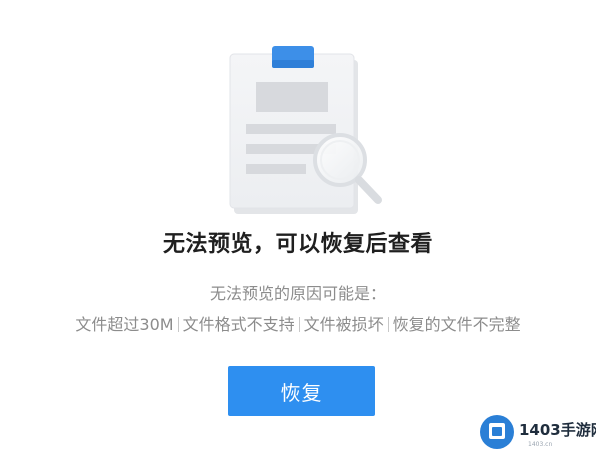 The width and height of the screenshot is (596, 471). I want to click on reason-list: 文件超过30M 文件格式不支持 文件被损坏 恢复的文件不完整, so click(298, 323).